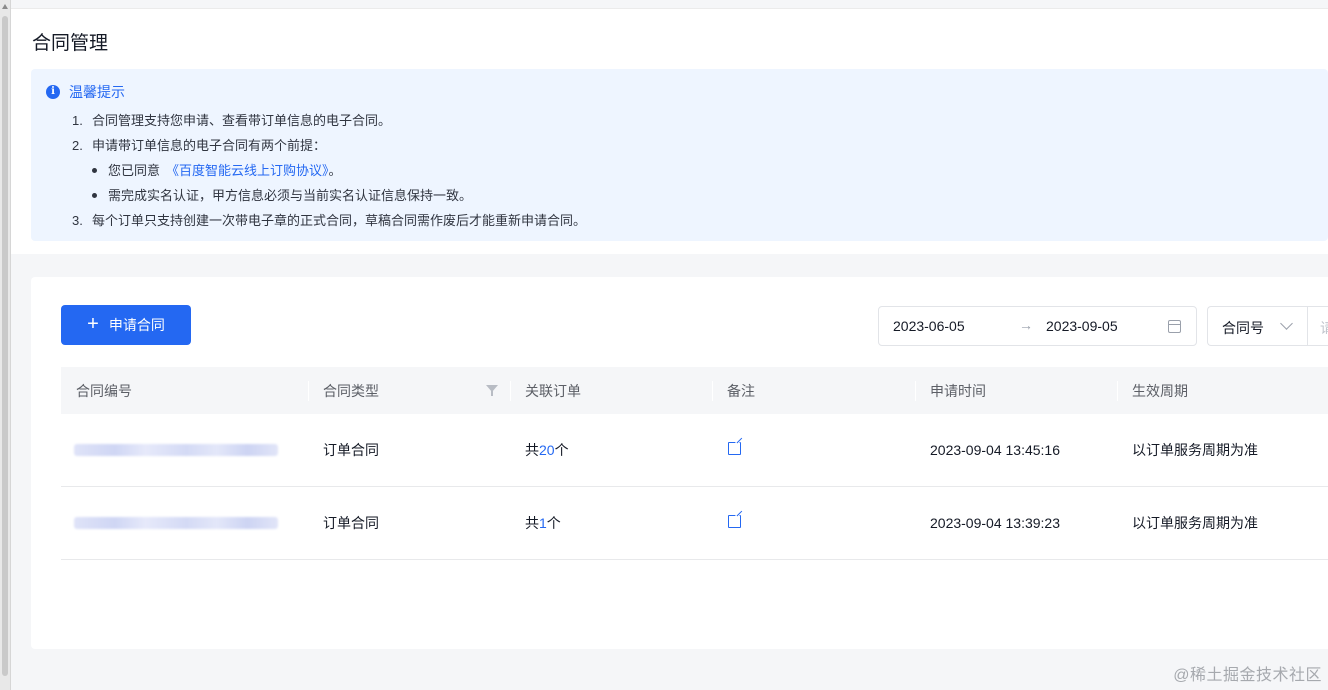 This screenshot has width=1328, height=690. I want to click on select-divider, so click(1307, 326).